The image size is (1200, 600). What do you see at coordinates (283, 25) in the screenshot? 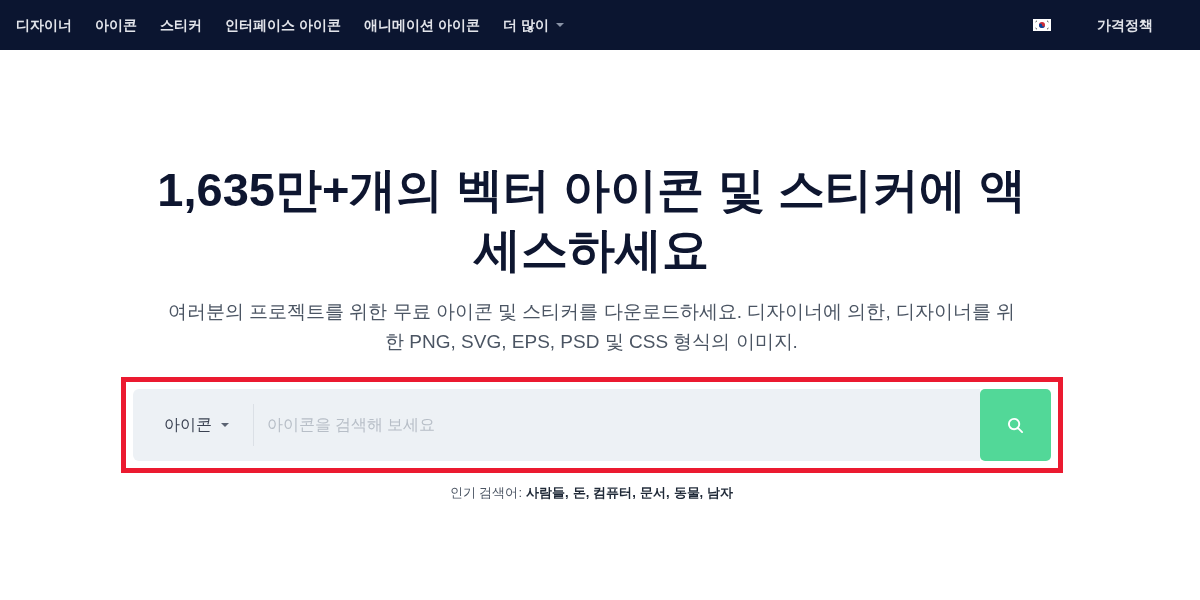
I see `nav-link: 인터페이스 아이콘` at bounding box center [283, 25].